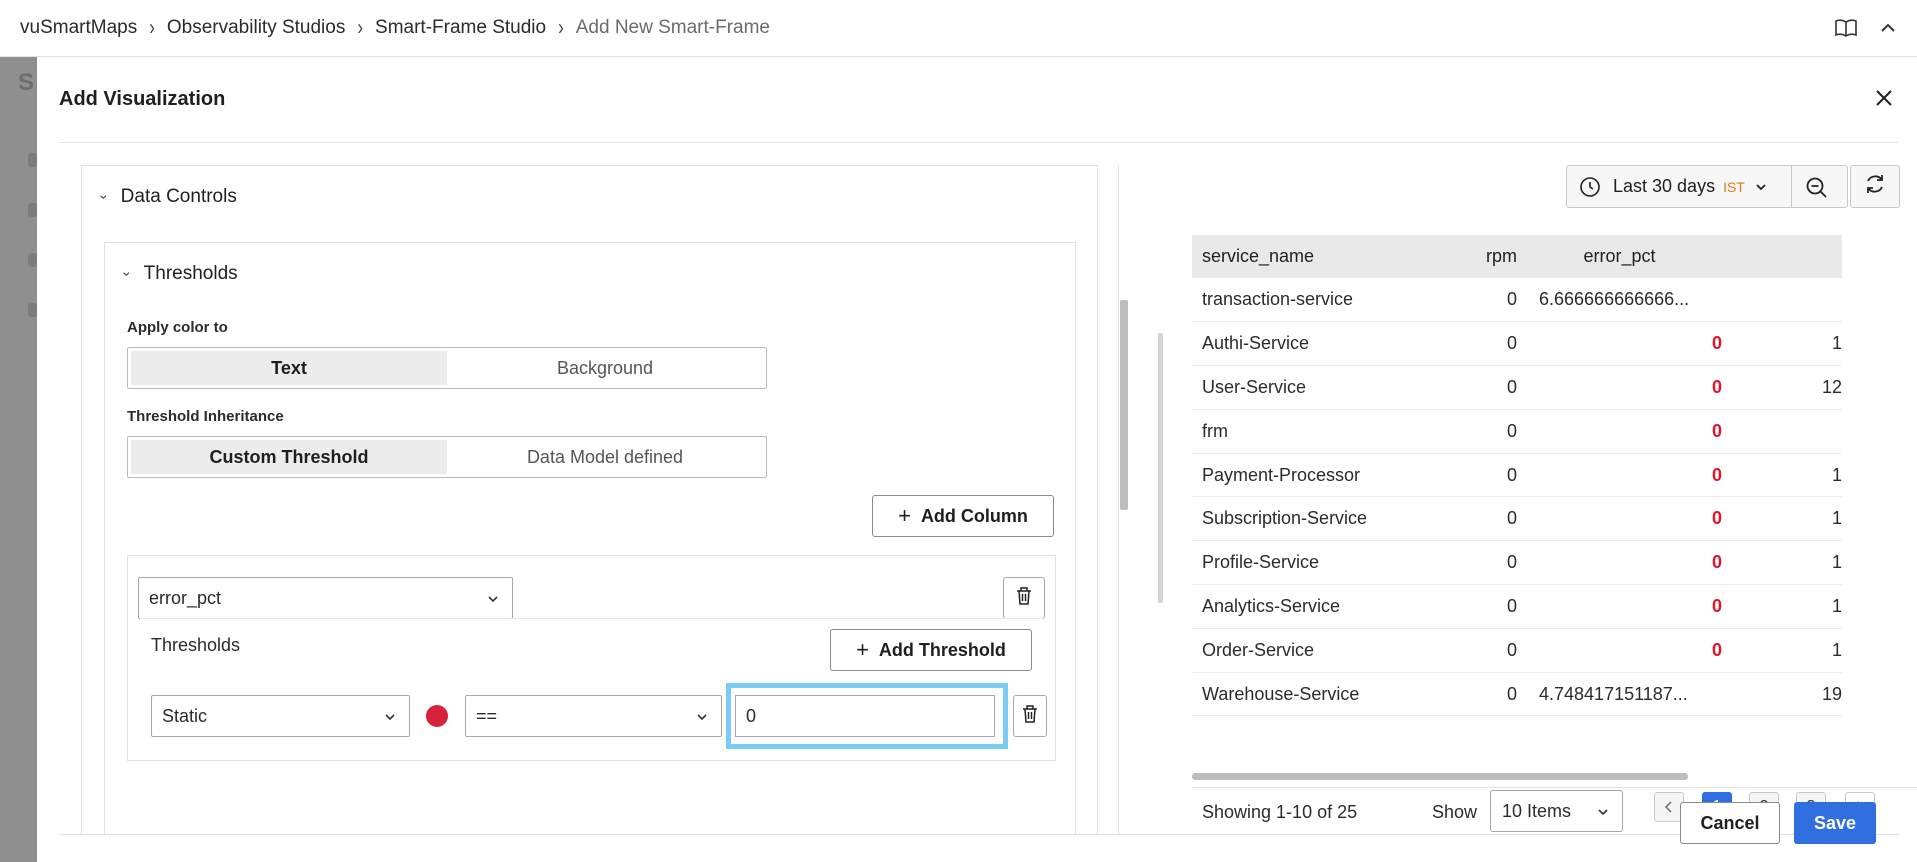 The image size is (1917, 862). What do you see at coordinates (142, 99) in the screenshot?
I see `modal-title: Add Visualization` at bounding box center [142, 99].